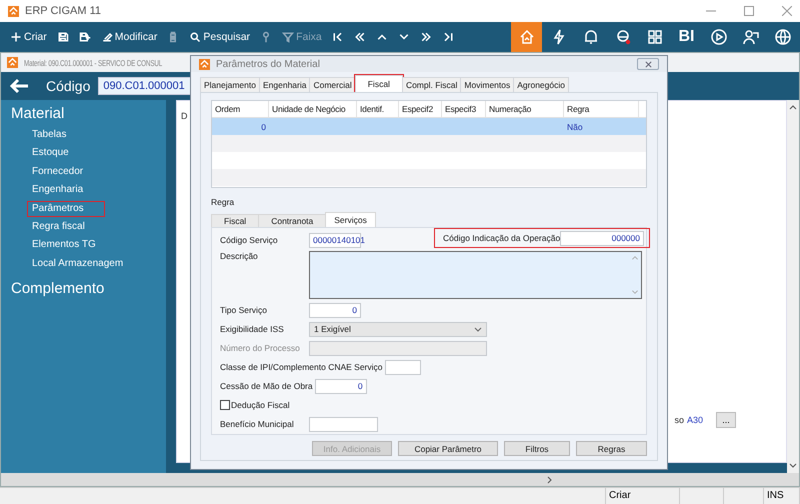 This screenshot has width=800, height=504. Describe the element at coordinates (332, 84) in the screenshot. I see `tab: Comercial` at that location.